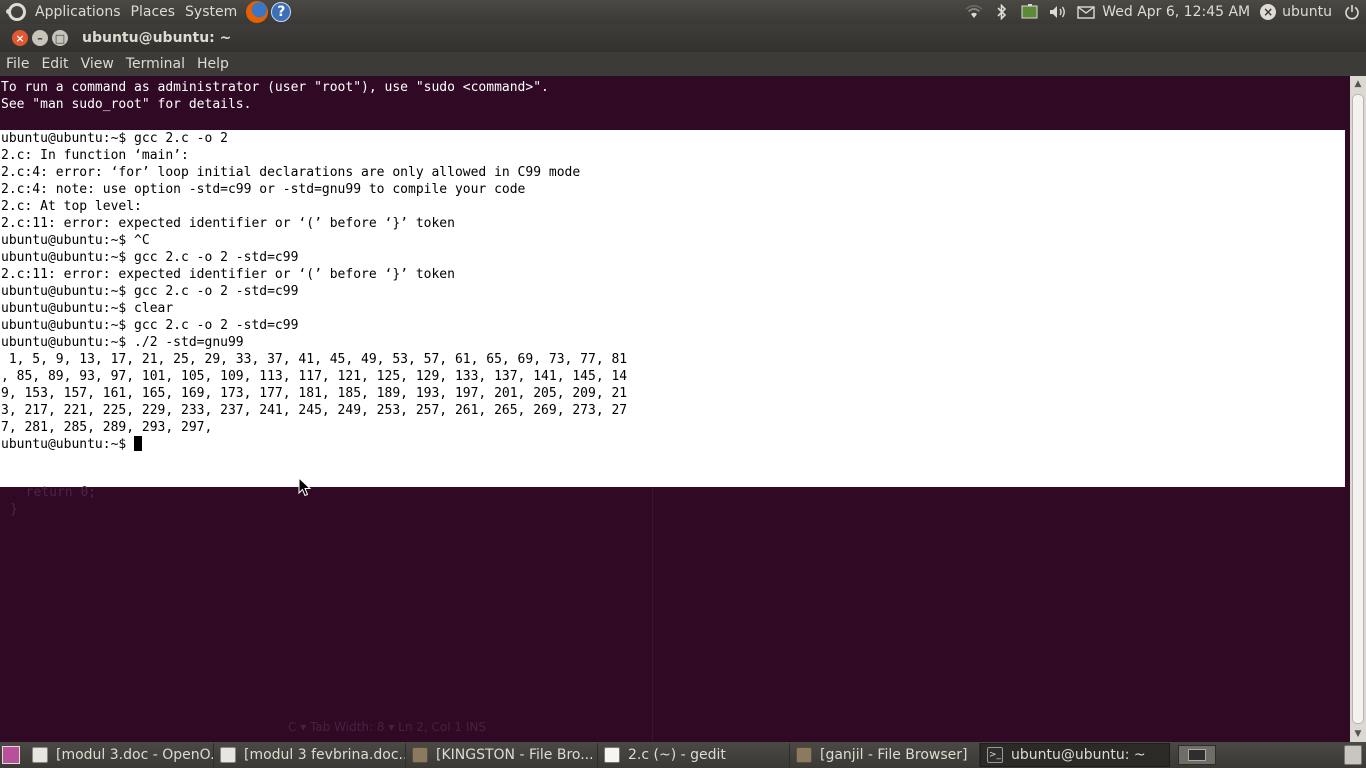  What do you see at coordinates (894, 755) in the screenshot?
I see `task-label: [ganjil - File Browser]` at bounding box center [894, 755].